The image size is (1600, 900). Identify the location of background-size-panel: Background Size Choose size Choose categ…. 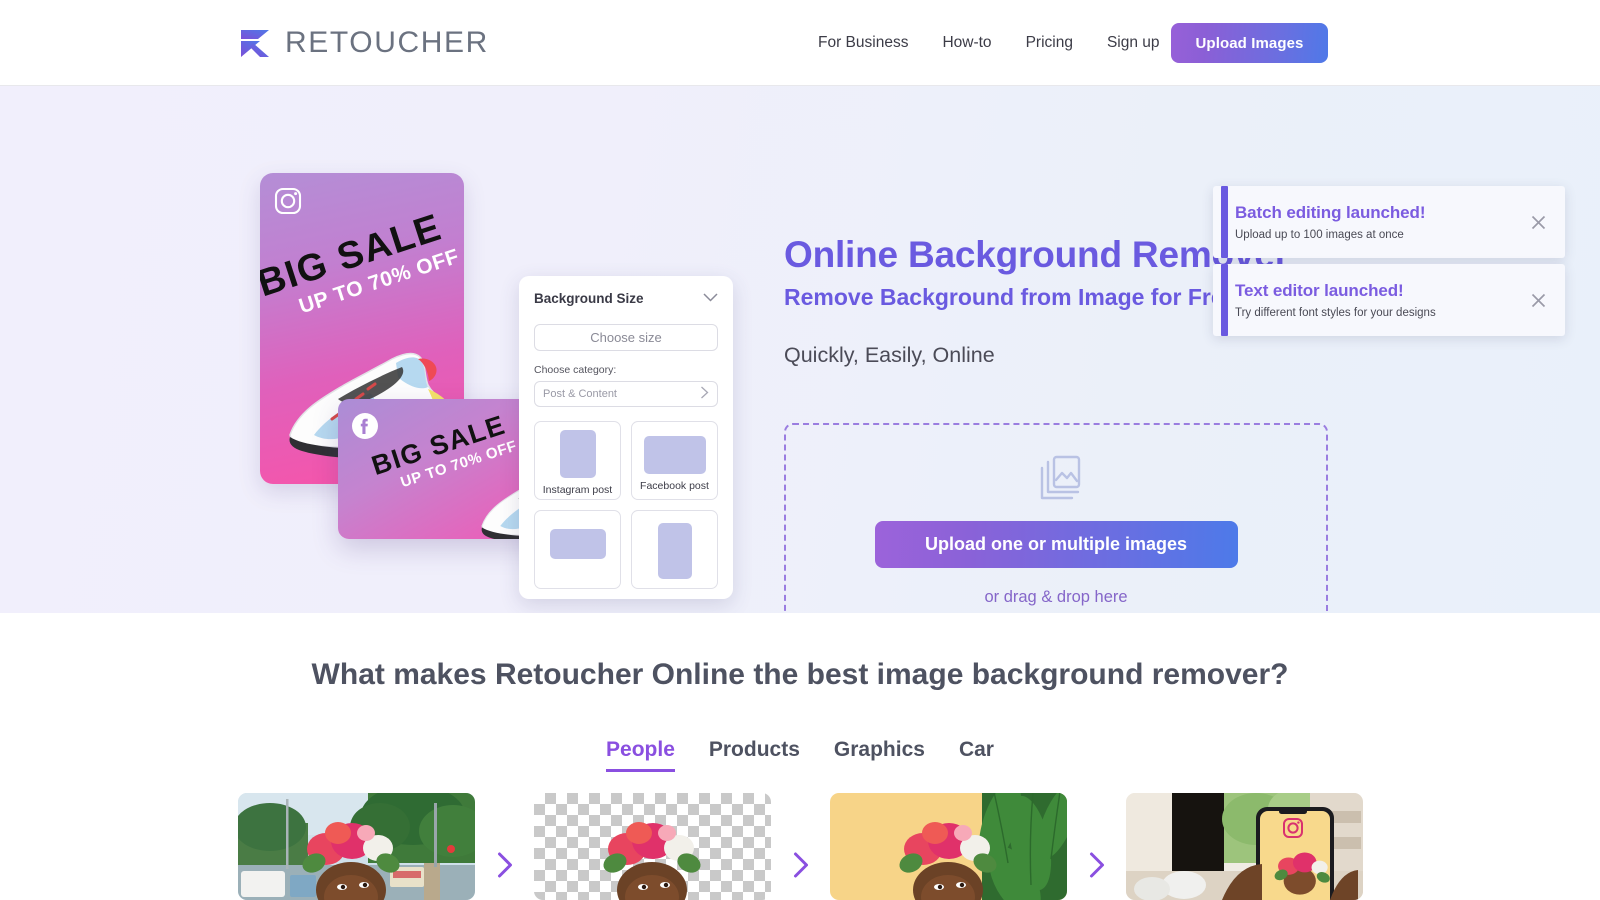
(626, 437).